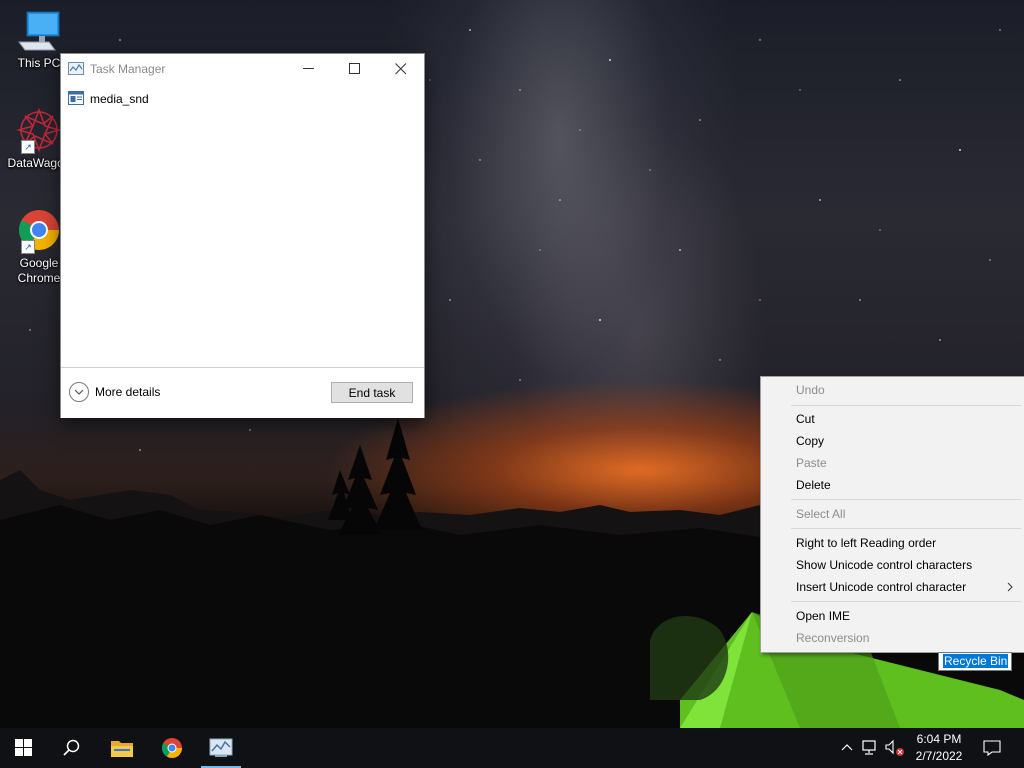 Image resolution: width=1024 pixels, height=768 pixels. What do you see at coordinates (39, 230) in the screenshot?
I see `chrome-icon: ↗` at bounding box center [39, 230].